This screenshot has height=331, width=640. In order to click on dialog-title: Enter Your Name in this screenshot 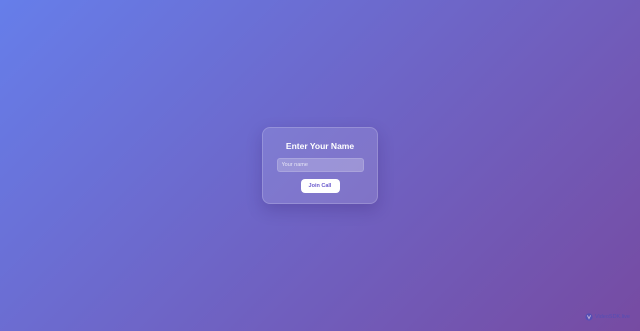, I will do `click(320, 146)`.